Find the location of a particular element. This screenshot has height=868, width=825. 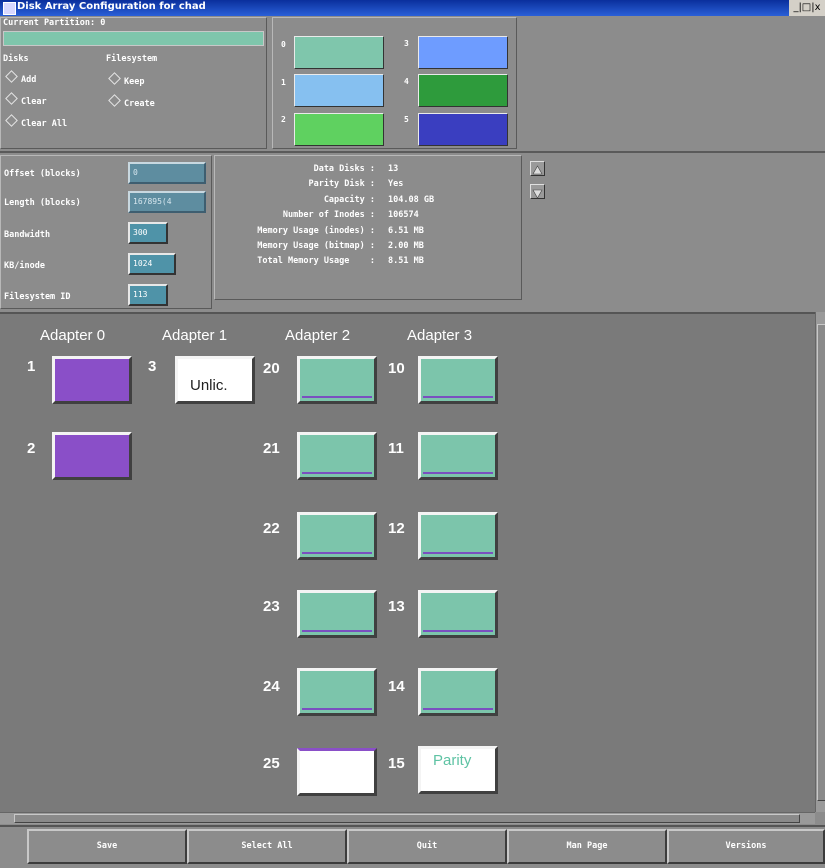

offset-label: Offset (blocks) is located at coordinates (42, 174).